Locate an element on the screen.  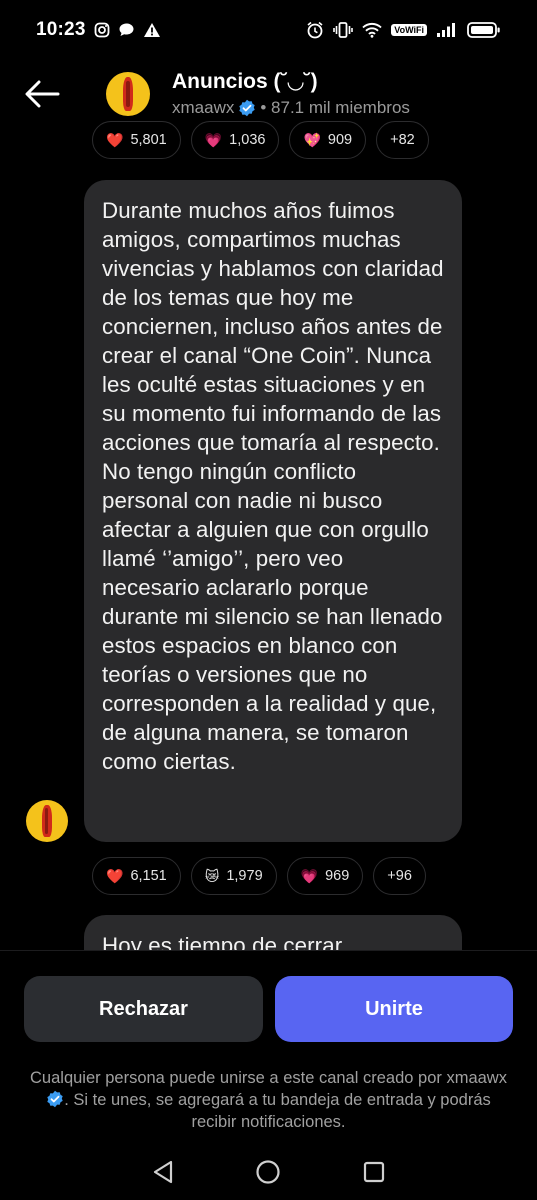
channel-avatar is located at coordinates (128, 94).